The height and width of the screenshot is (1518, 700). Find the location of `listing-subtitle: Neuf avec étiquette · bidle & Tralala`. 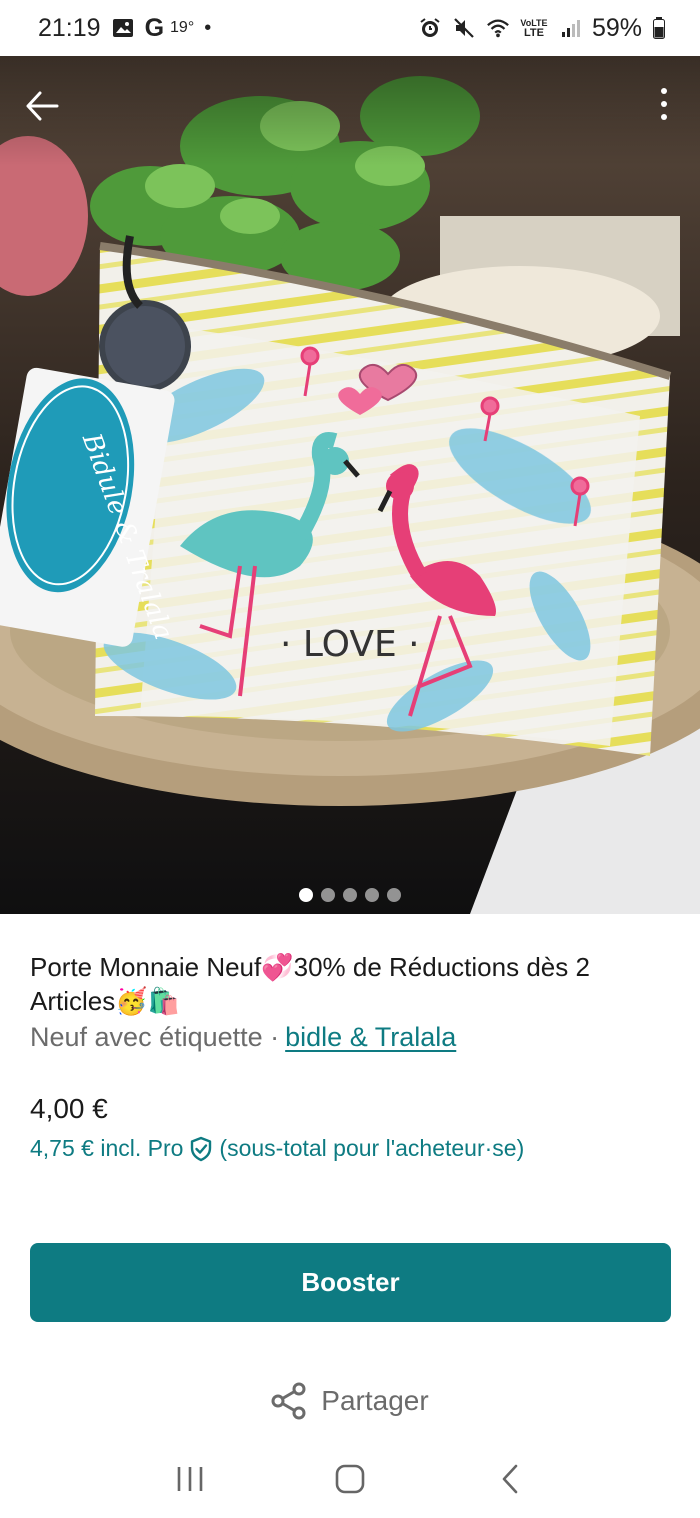

listing-subtitle: Neuf avec étiquette · bidle & Tralala is located at coordinates (350, 1037).